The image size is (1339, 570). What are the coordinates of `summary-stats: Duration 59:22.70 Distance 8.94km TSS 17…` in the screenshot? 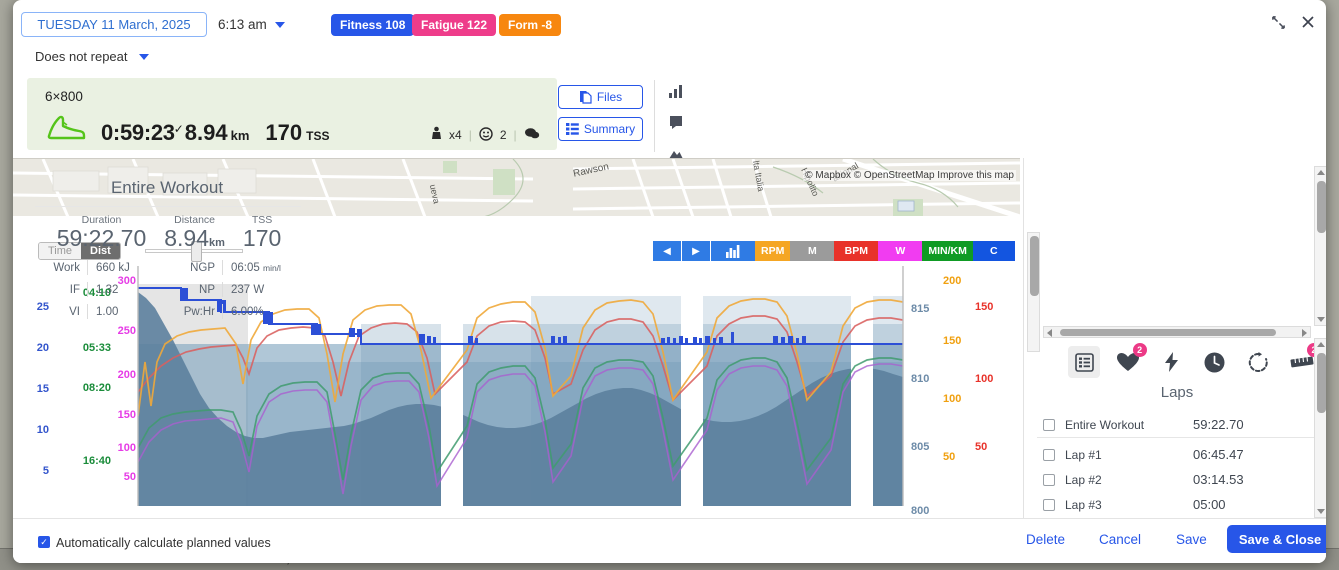 It's located at (169, 267).